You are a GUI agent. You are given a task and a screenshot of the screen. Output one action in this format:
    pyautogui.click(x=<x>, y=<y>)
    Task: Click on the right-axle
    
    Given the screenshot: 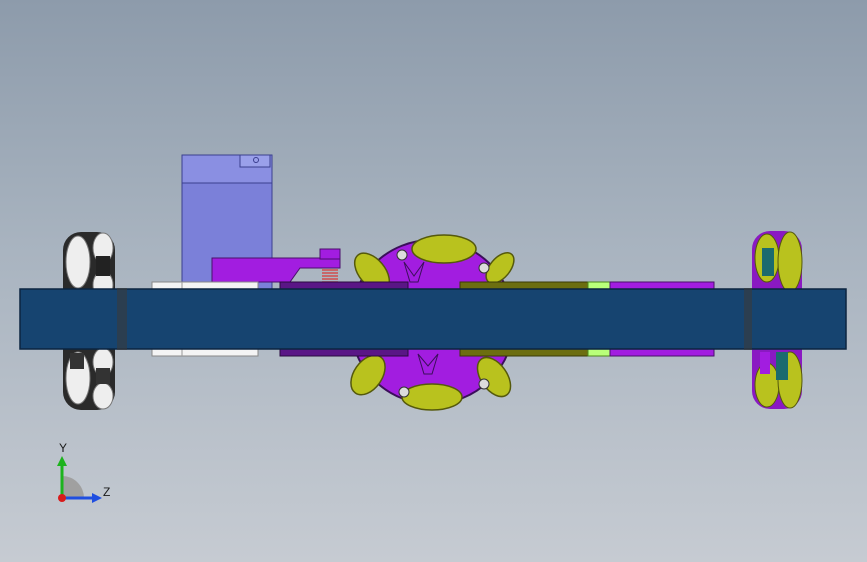 What is the action you would take?
    pyautogui.click(x=748, y=319)
    